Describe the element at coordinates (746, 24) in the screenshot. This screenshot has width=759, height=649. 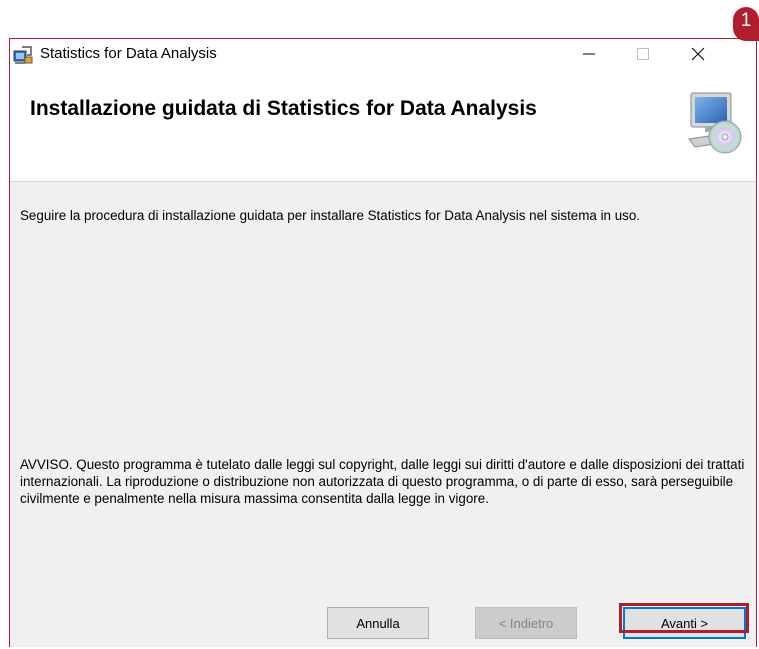
I see `step-badge: 1` at that location.